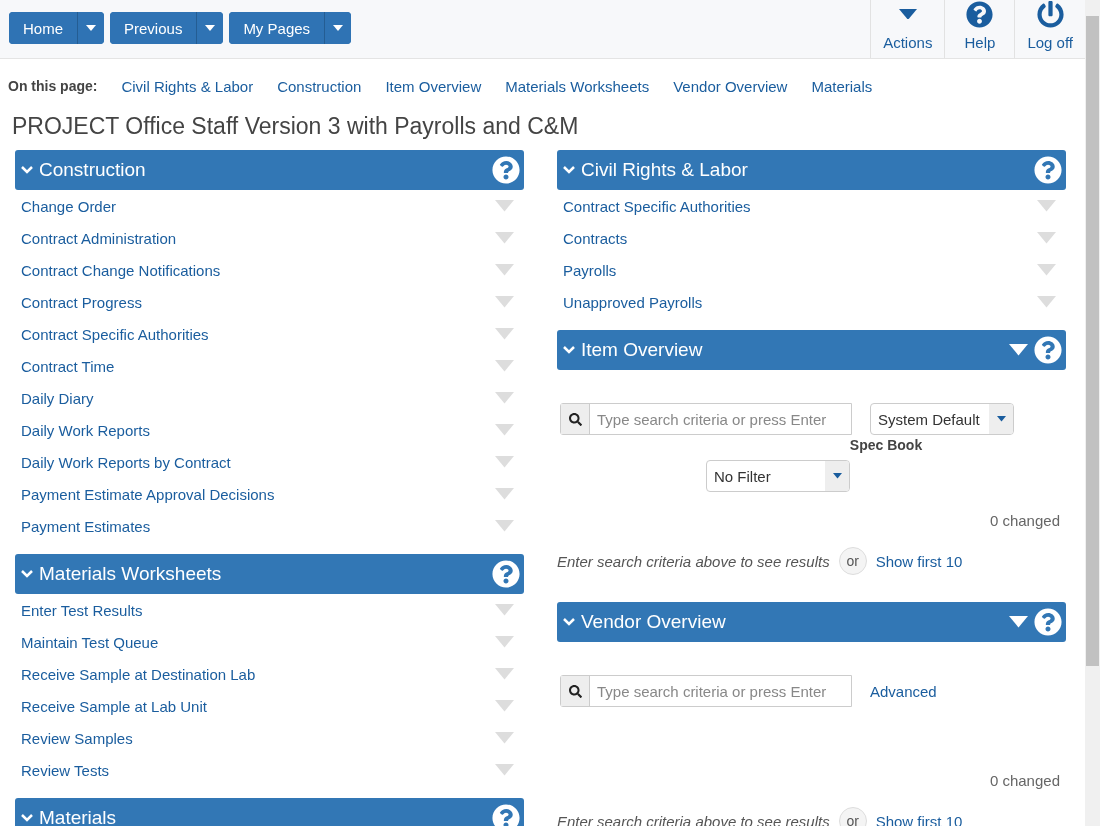 The height and width of the screenshot is (826, 1100). Describe the element at coordinates (69, 206) in the screenshot. I see `page-link: Change Order` at that location.